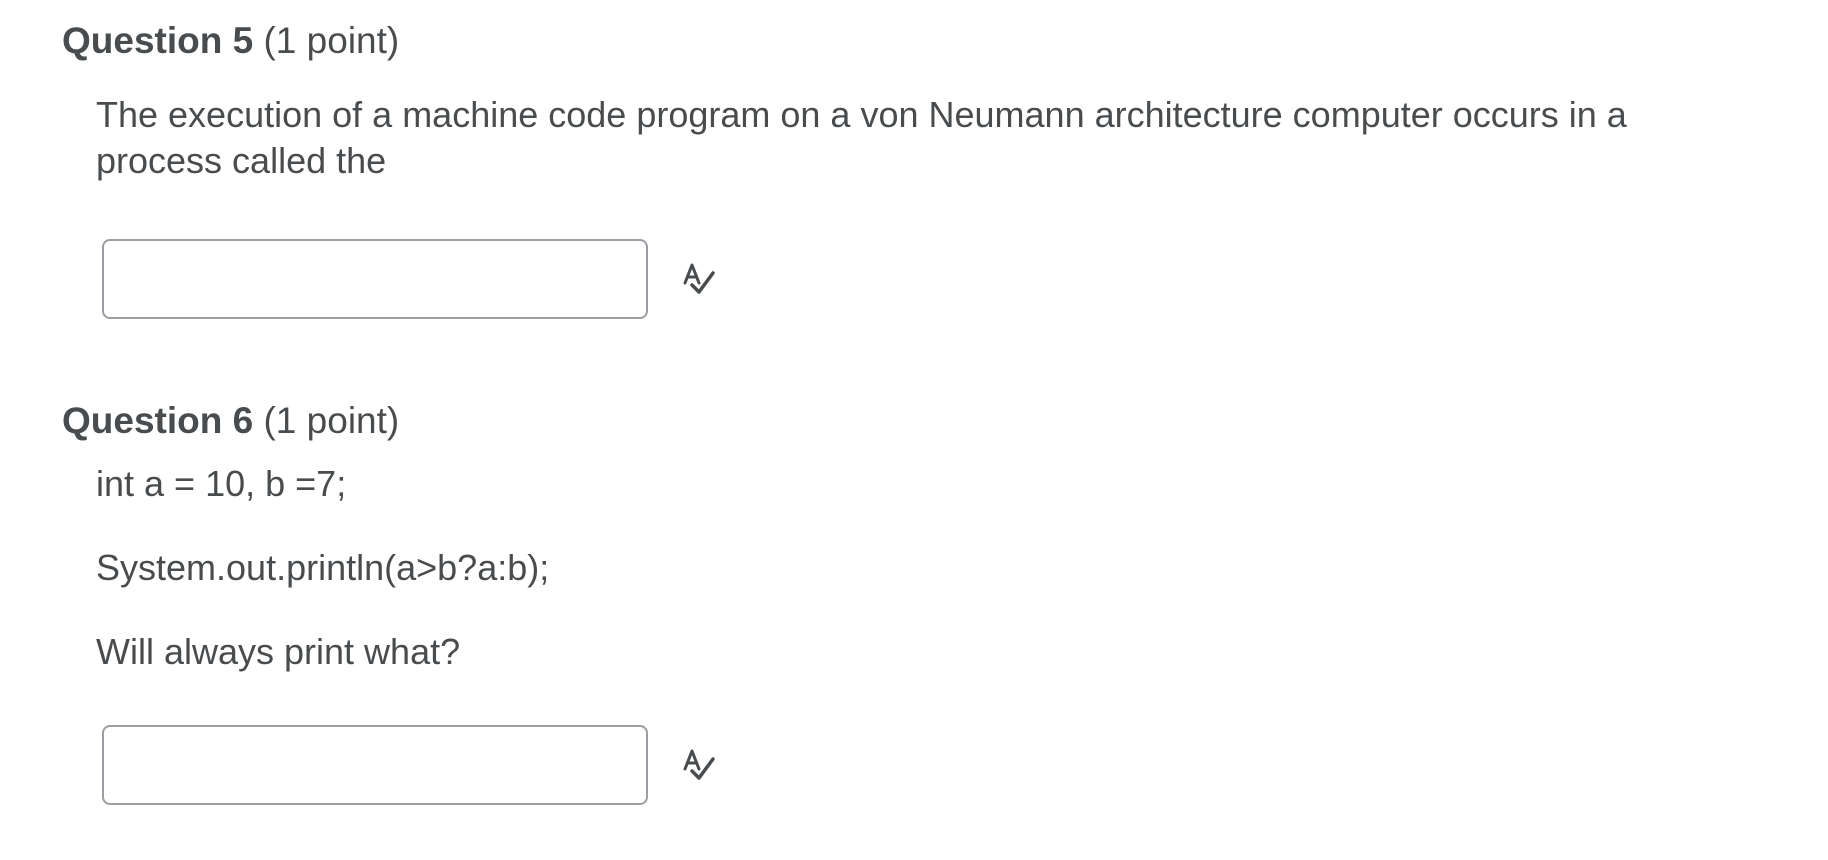  What do you see at coordinates (375, 765) in the screenshot?
I see `question-6-answer-input` at bounding box center [375, 765].